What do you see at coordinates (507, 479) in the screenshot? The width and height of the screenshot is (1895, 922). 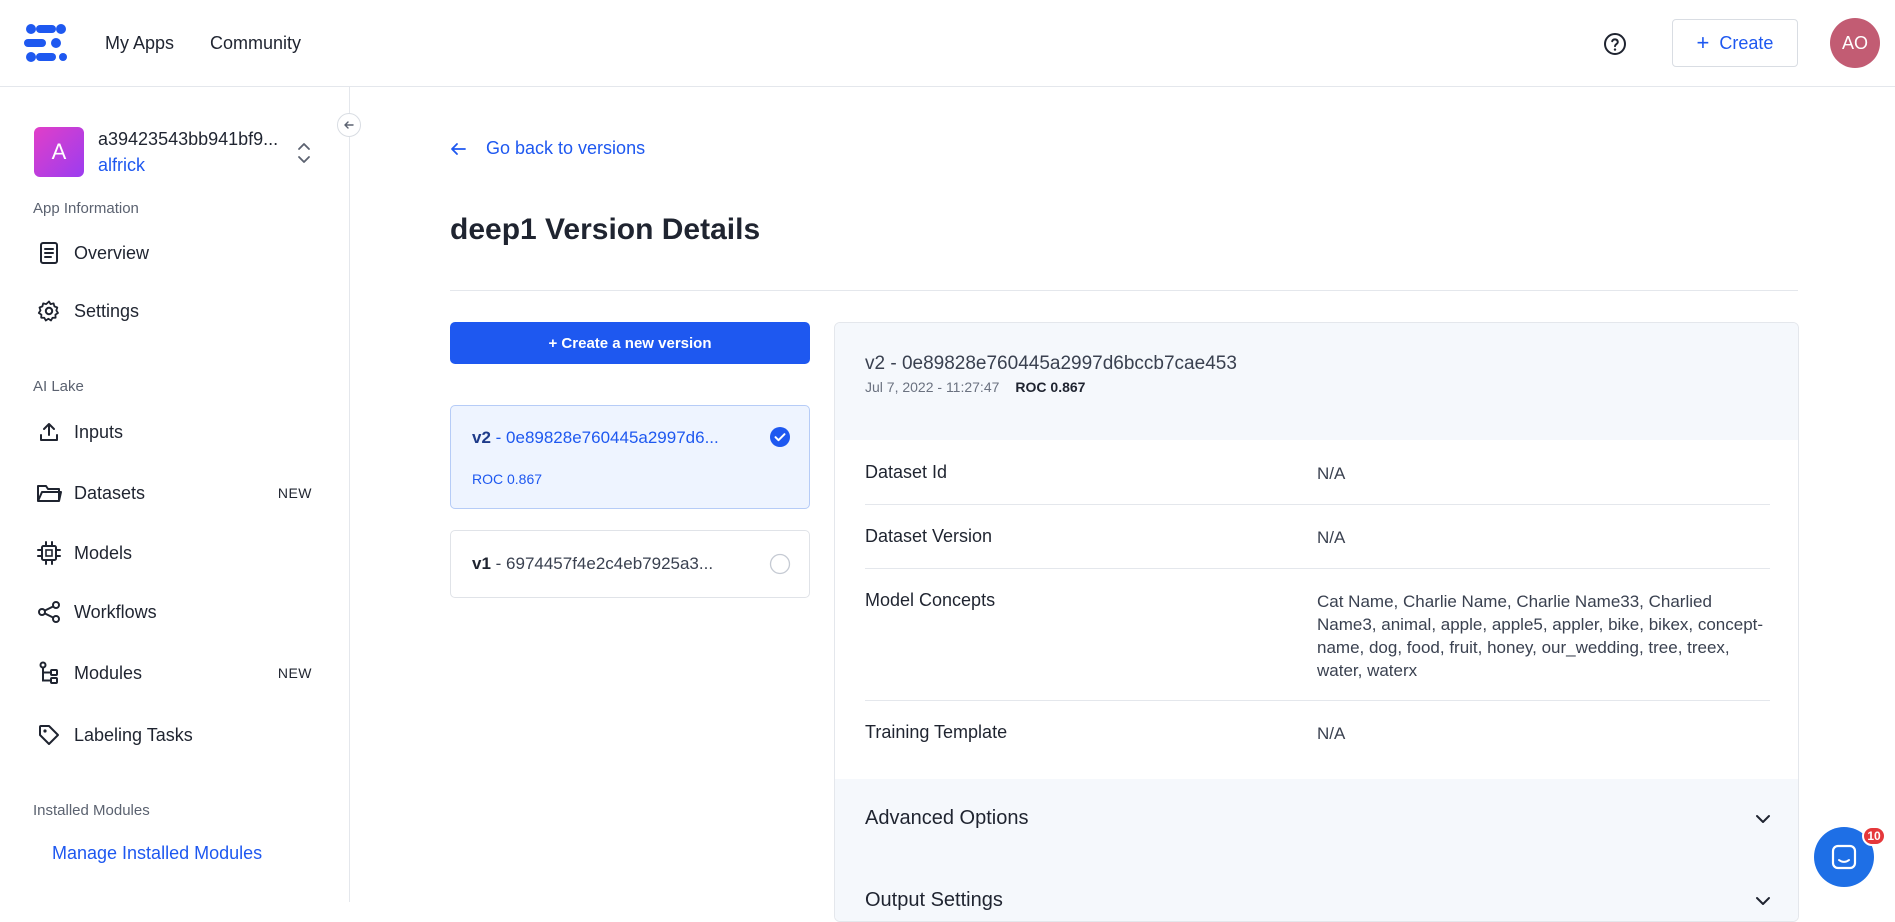 I see `version-roc: ROC 0.867` at bounding box center [507, 479].